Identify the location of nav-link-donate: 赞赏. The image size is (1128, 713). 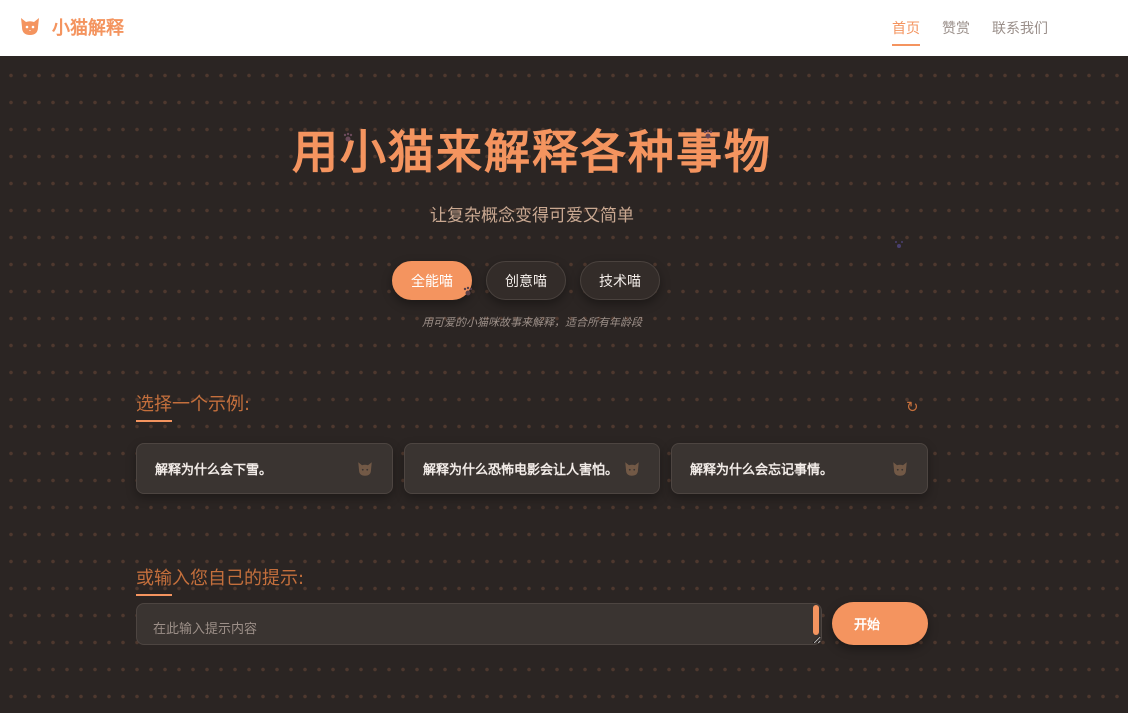
(956, 32).